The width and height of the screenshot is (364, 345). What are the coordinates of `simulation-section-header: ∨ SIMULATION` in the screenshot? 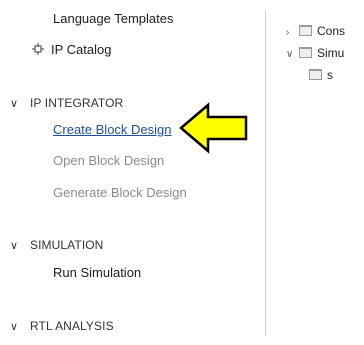 It's located at (56, 245).